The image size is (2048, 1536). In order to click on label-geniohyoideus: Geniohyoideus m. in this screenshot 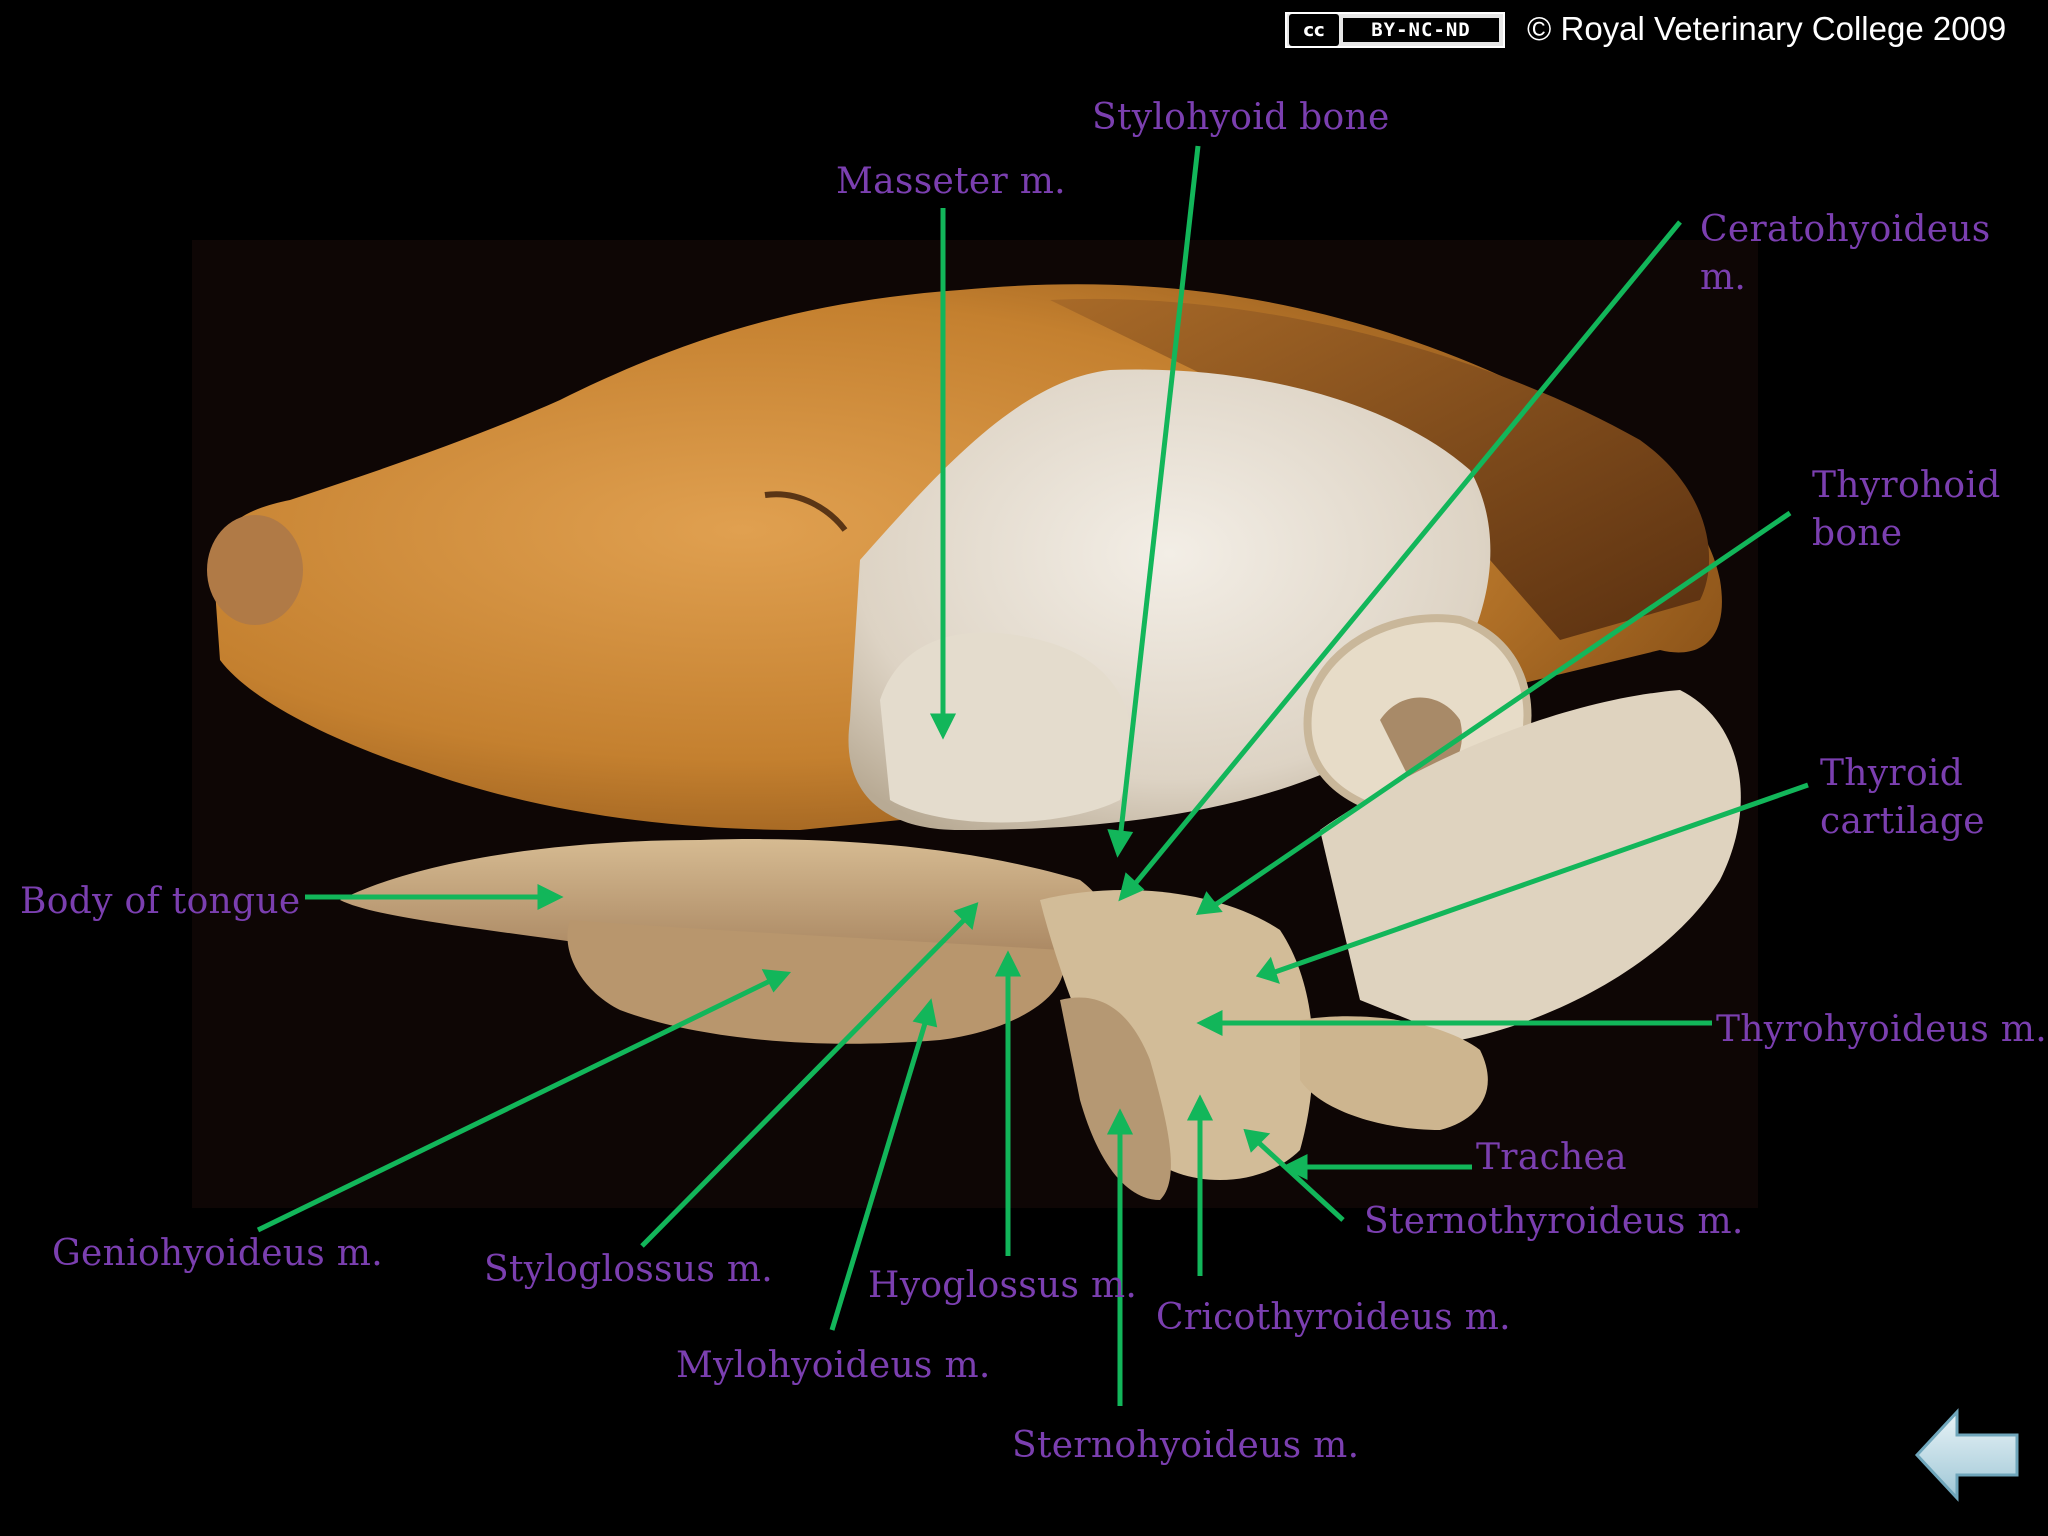, I will do `click(217, 1253)`.